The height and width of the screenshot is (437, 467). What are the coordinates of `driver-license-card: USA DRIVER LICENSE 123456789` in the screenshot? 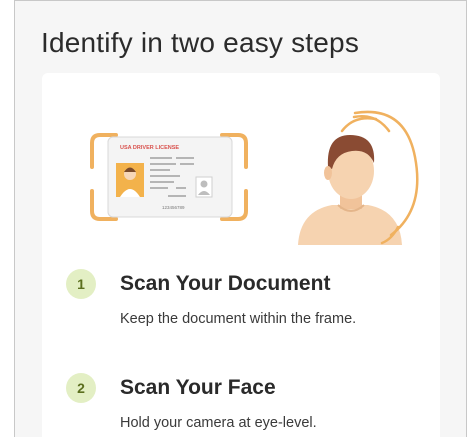 It's located at (170, 177).